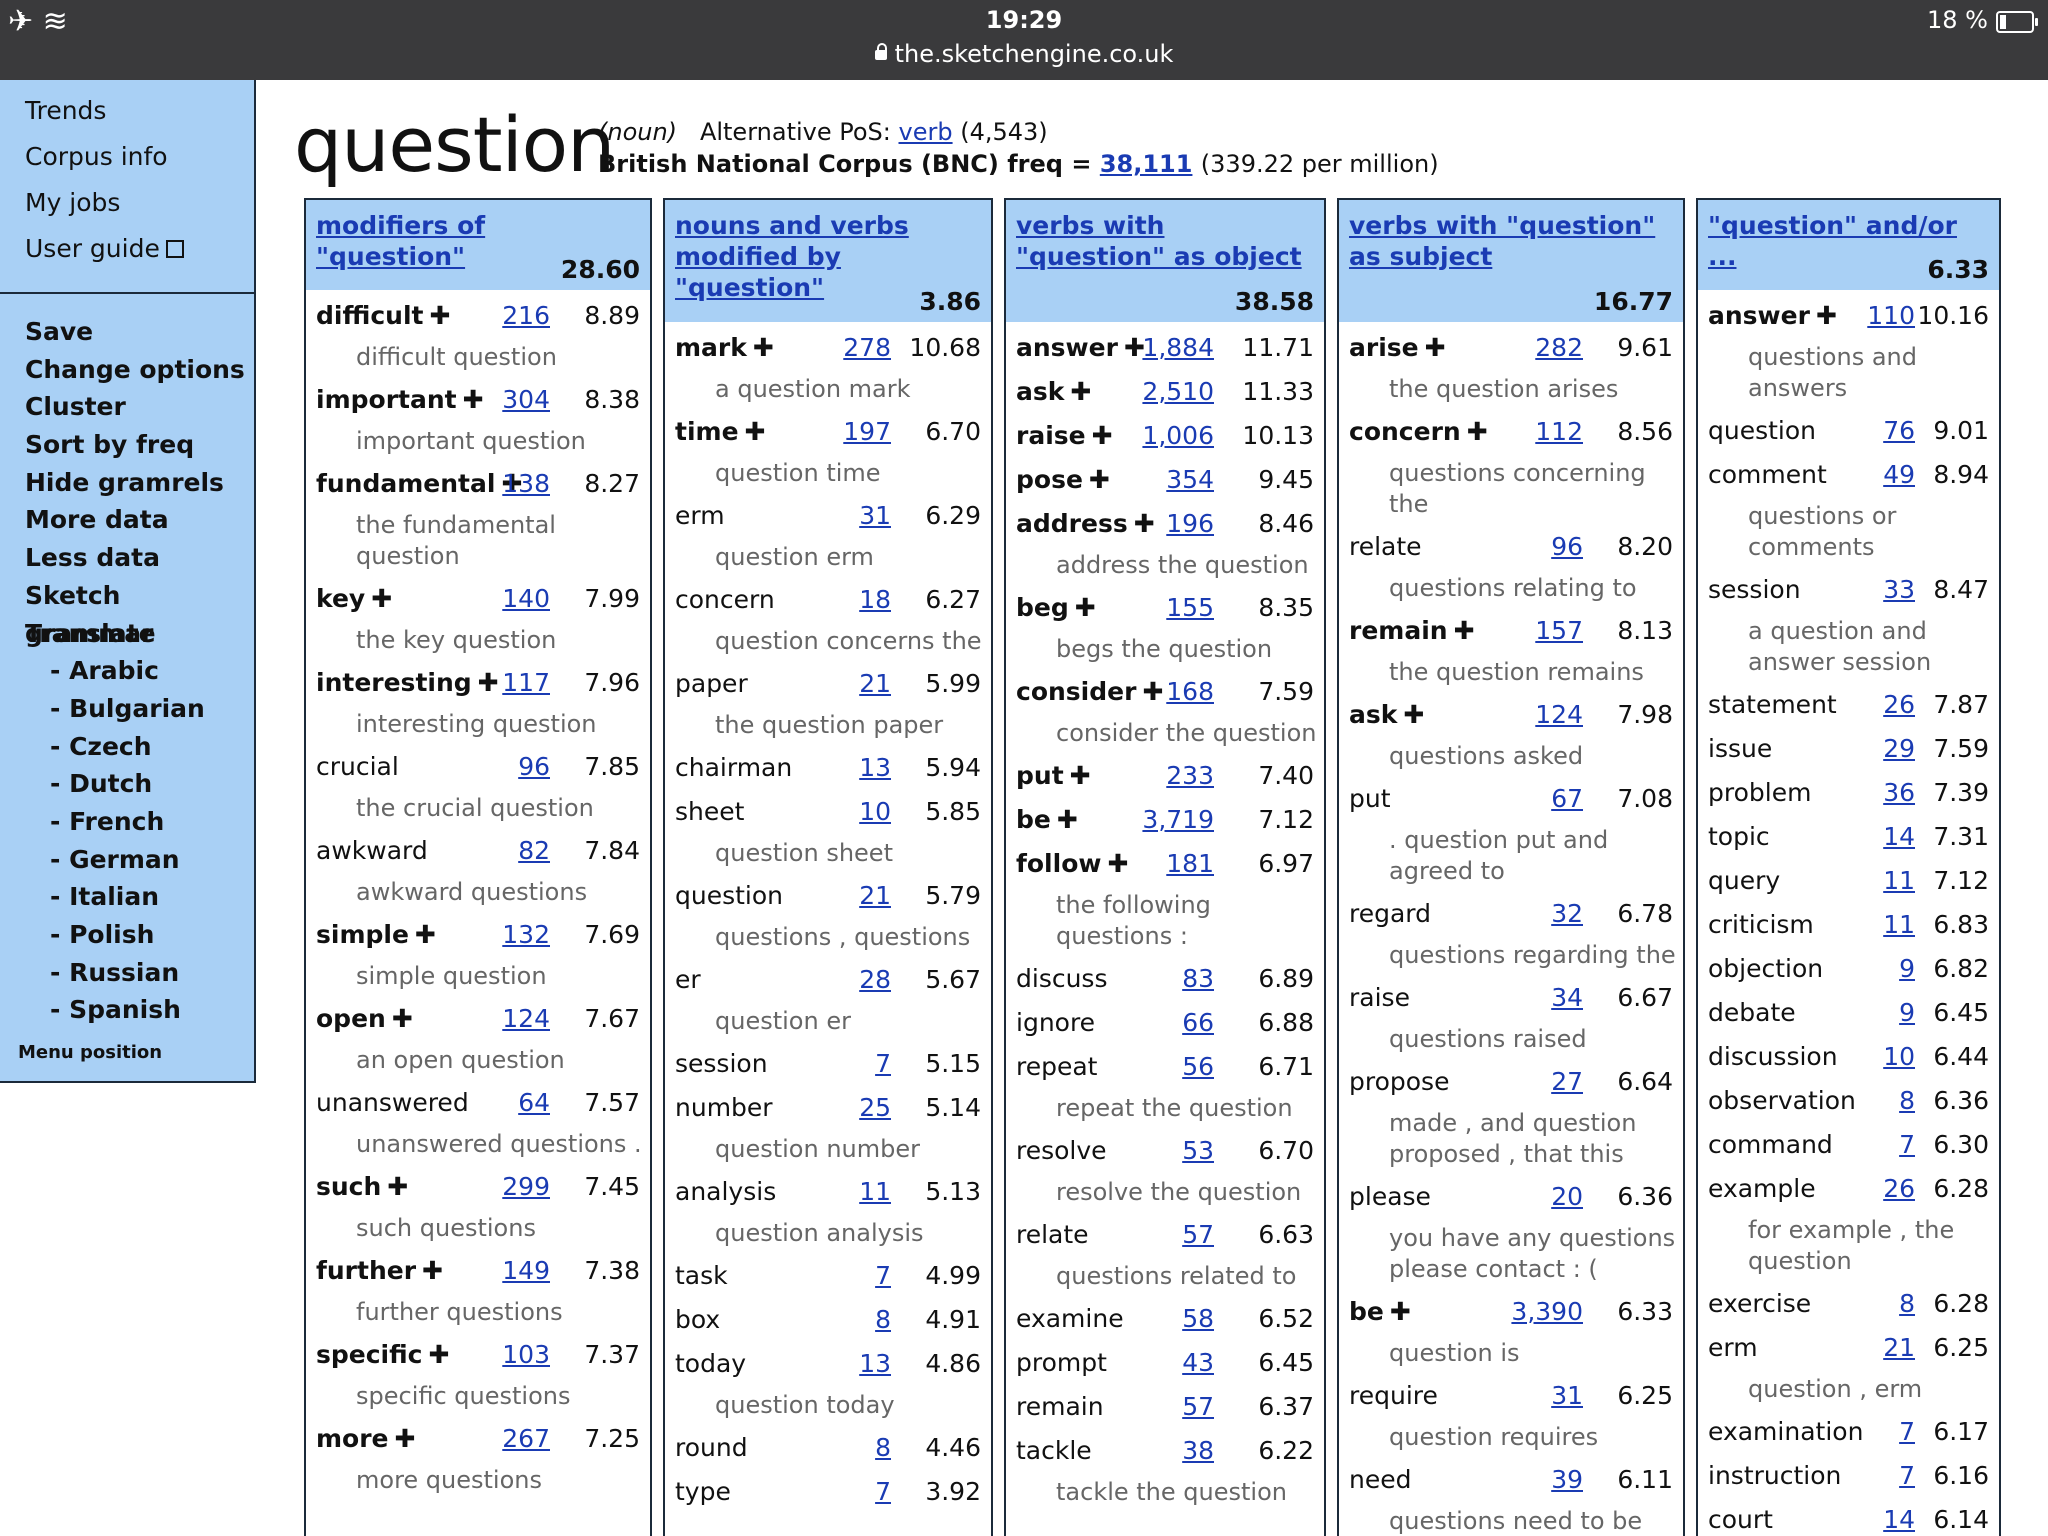 This screenshot has width=2048, height=1536. I want to click on collocate-freq-link: 32, so click(1567, 914).